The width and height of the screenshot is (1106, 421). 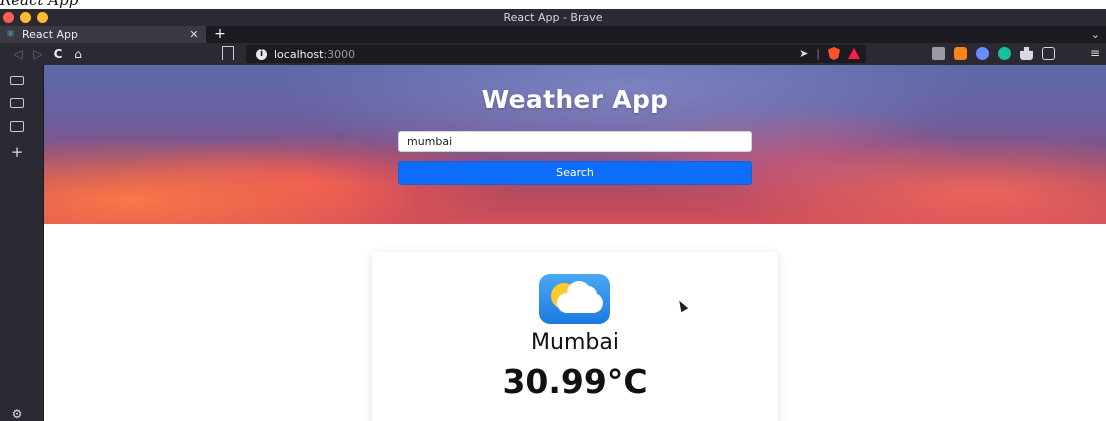 I want to click on cloud-shape, so click(x=580, y=297).